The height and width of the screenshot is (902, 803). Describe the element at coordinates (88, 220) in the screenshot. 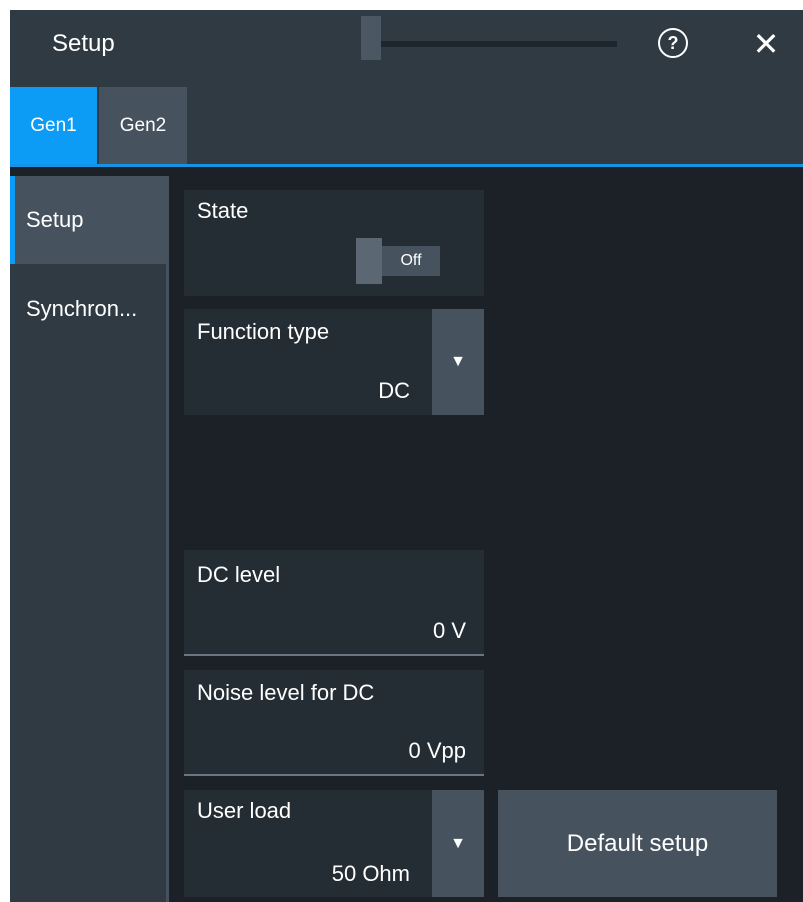

I see `nav-item-setup: Setup` at that location.